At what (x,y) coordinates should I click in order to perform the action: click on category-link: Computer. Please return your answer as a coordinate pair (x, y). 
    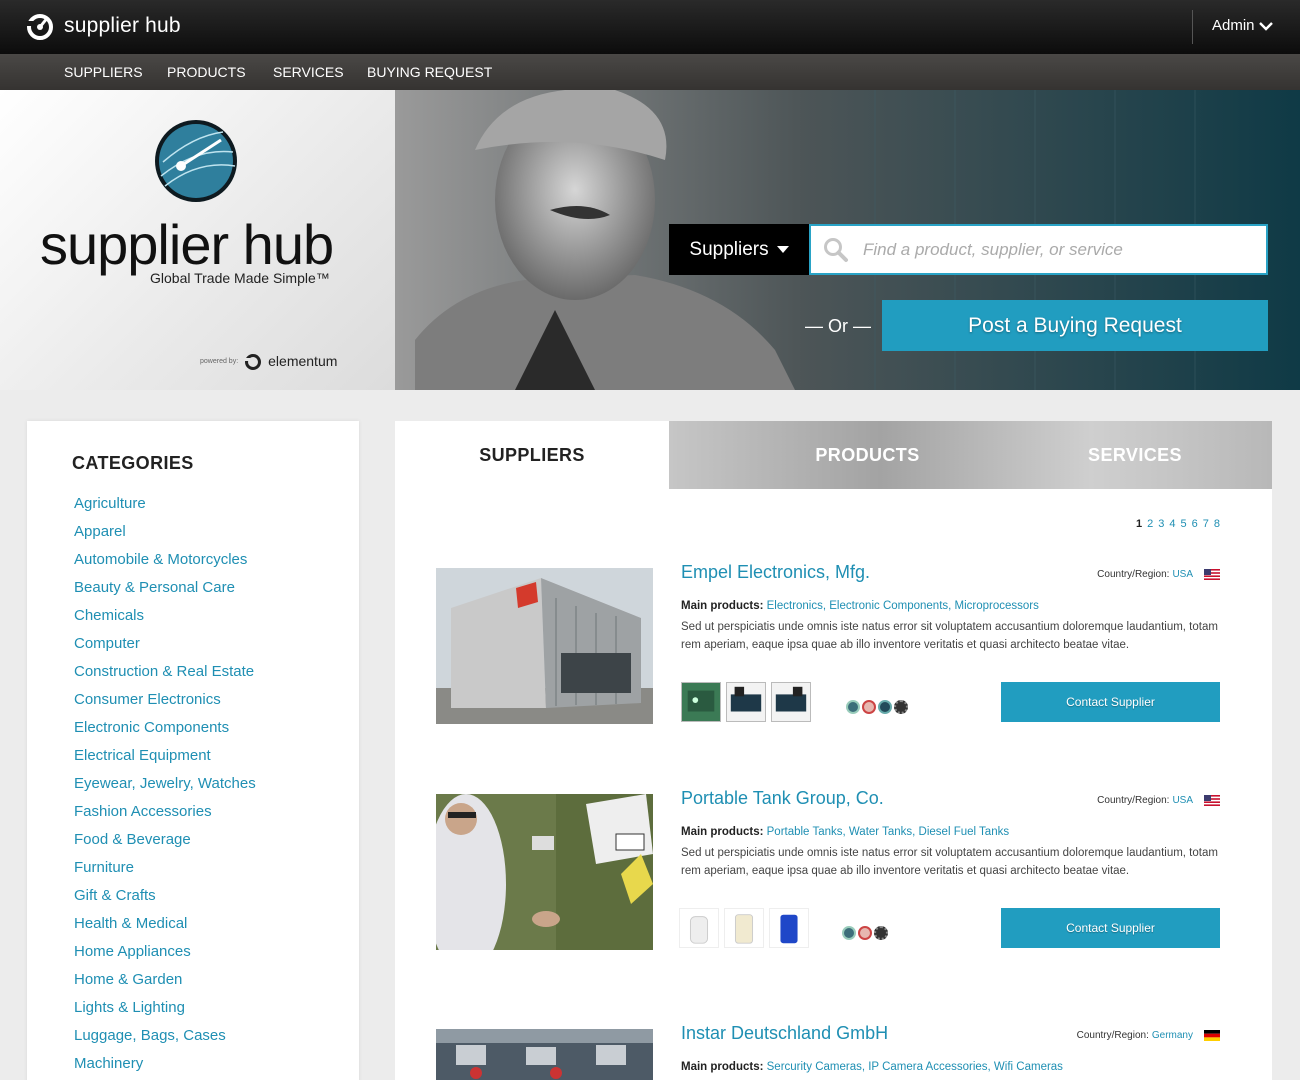
    Looking at the image, I should click on (165, 649).